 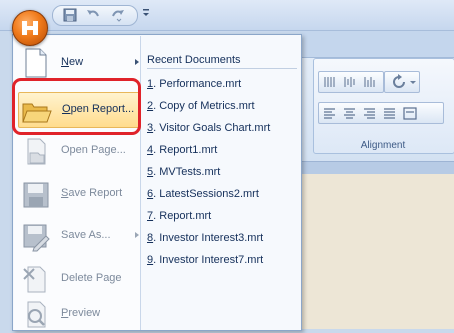 What do you see at coordinates (146, 13) in the screenshot?
I see `customize-qat-icon` at bounding box center [146, 13].